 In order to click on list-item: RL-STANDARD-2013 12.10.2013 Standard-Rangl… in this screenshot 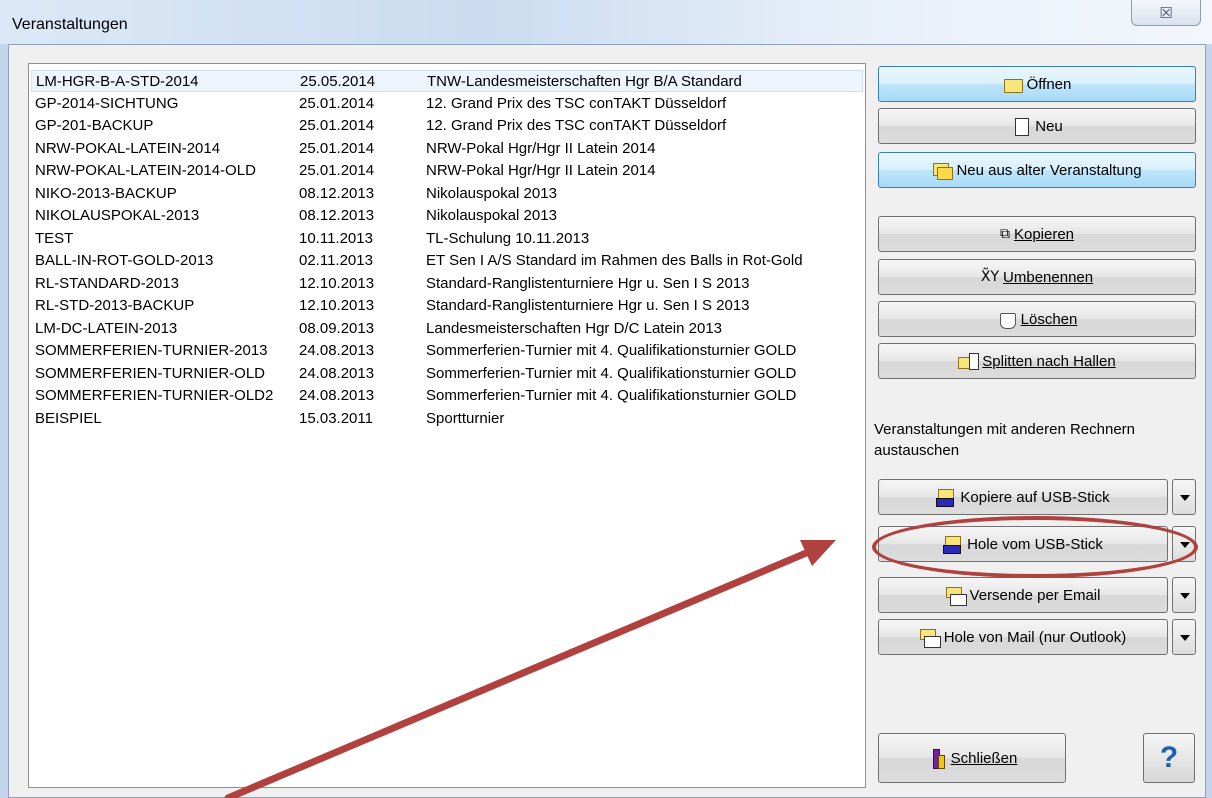, I will do `click(447, 284)`.